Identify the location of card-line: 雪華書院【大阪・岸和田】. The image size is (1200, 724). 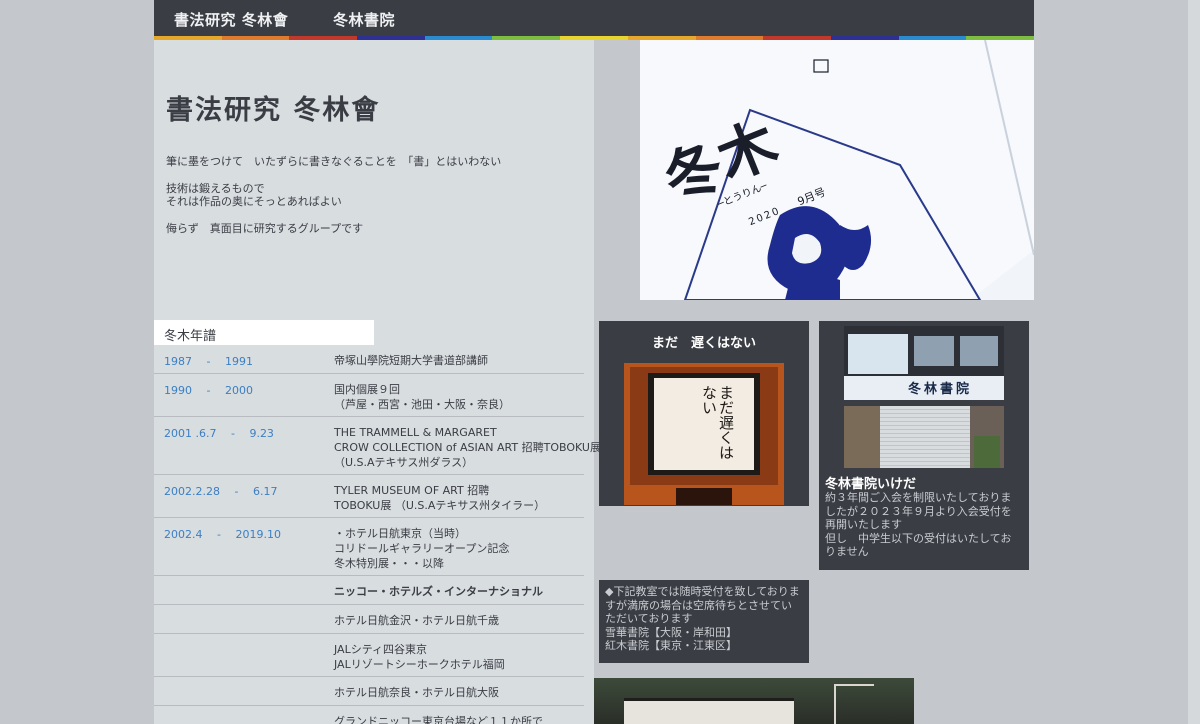
(671, 632).